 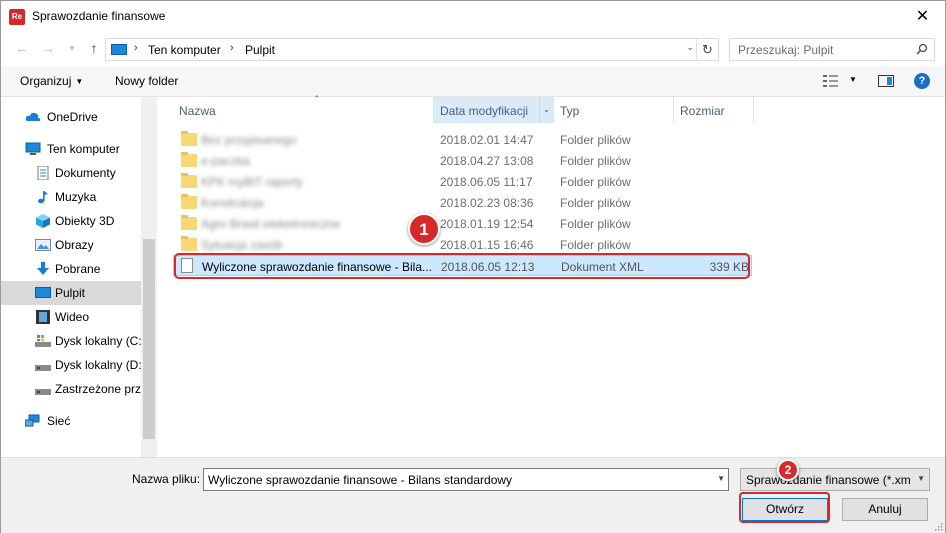 I want to click on sidebar-item-label: Zastrzeżone przestrzenie, so click(x=98, y=389).